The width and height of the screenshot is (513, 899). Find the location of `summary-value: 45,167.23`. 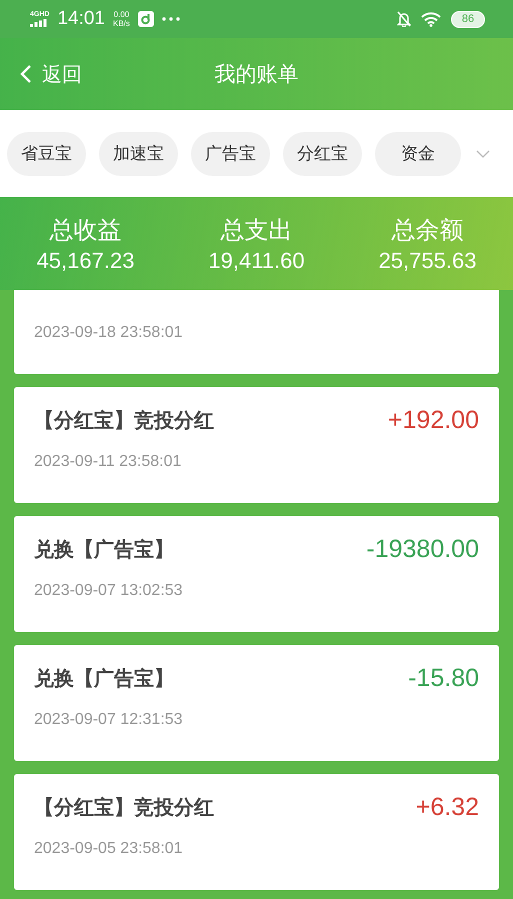

summary-value: 45,167.23 is located at coordinates (85, 261).